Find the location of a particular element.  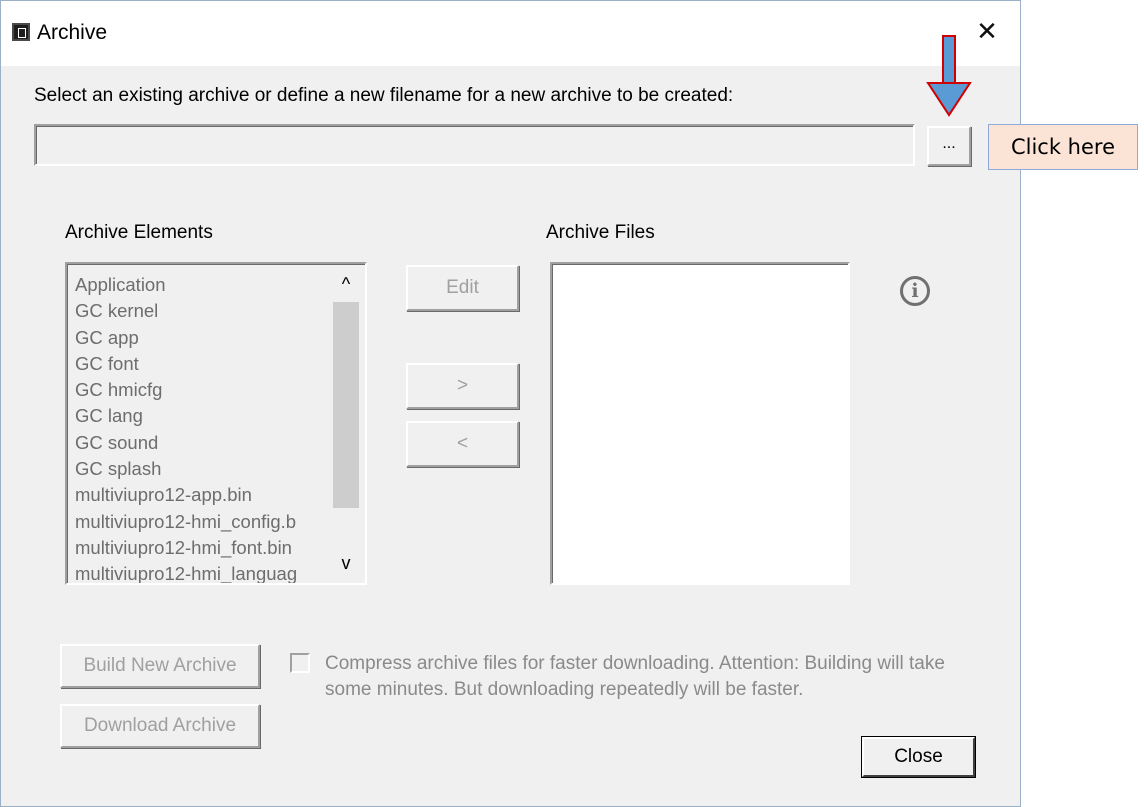

chevron-down-icon: v is located at coordinates (346, 563).